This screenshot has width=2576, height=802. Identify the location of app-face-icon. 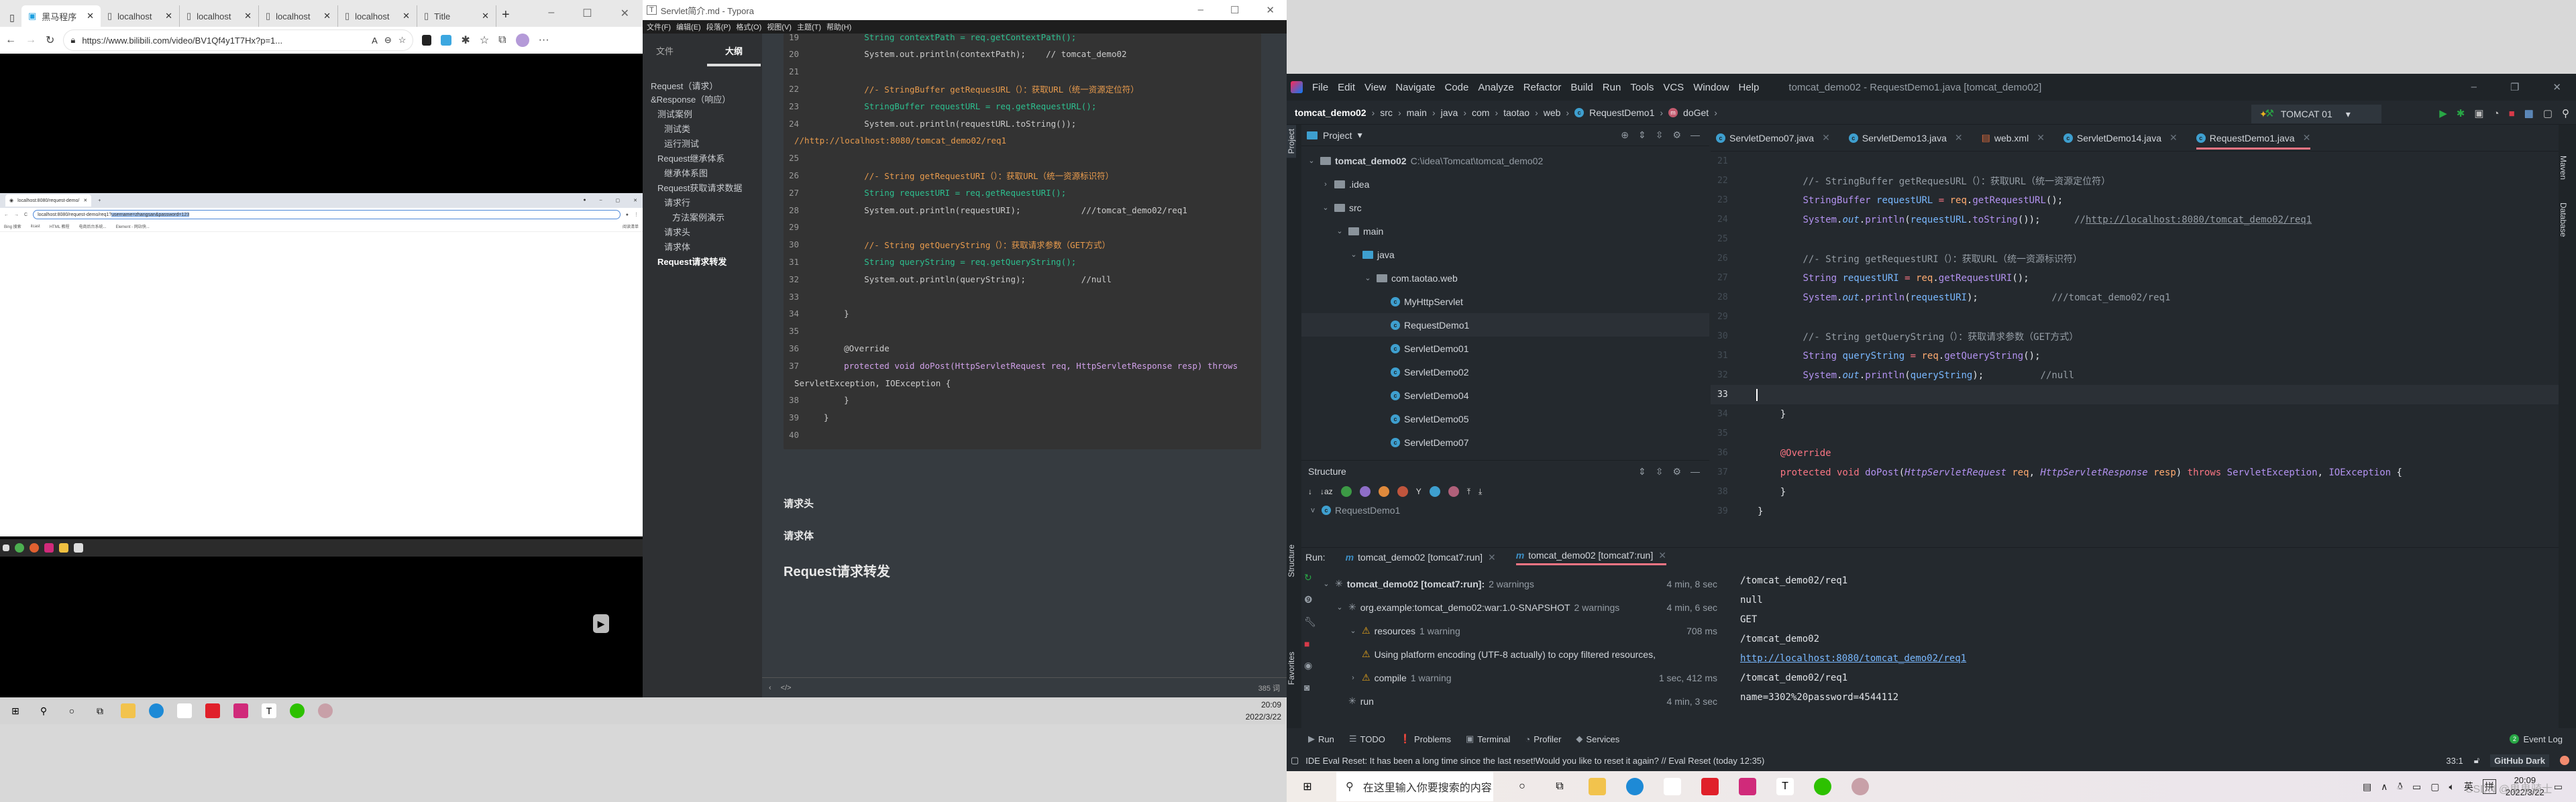
(1672, 786).